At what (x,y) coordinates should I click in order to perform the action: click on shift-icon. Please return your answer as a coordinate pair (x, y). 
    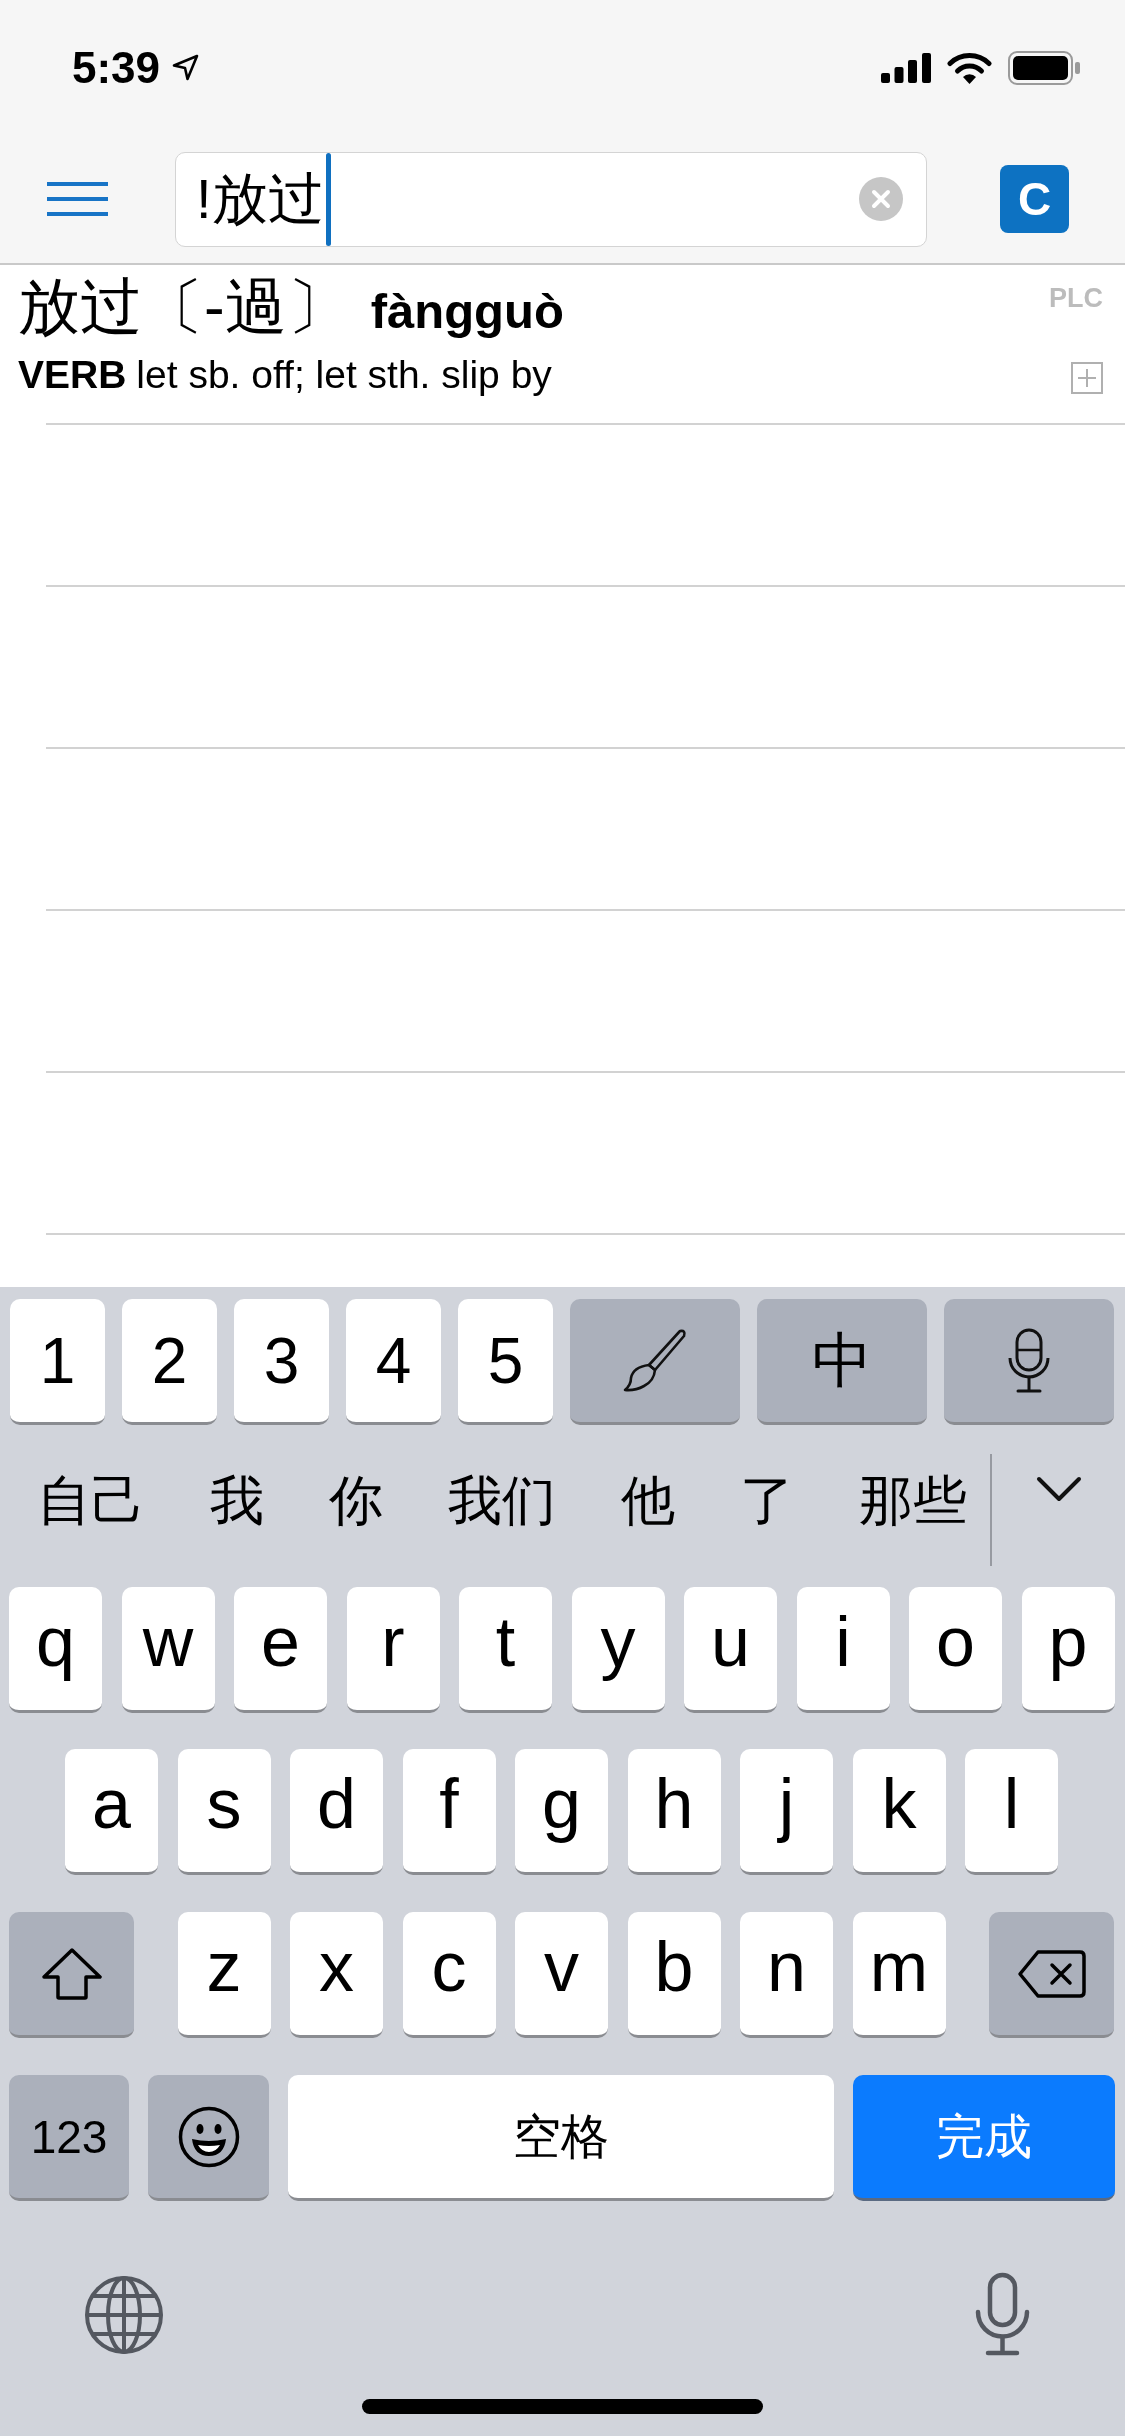
    Looking at the image, I should click on (71, 1973).